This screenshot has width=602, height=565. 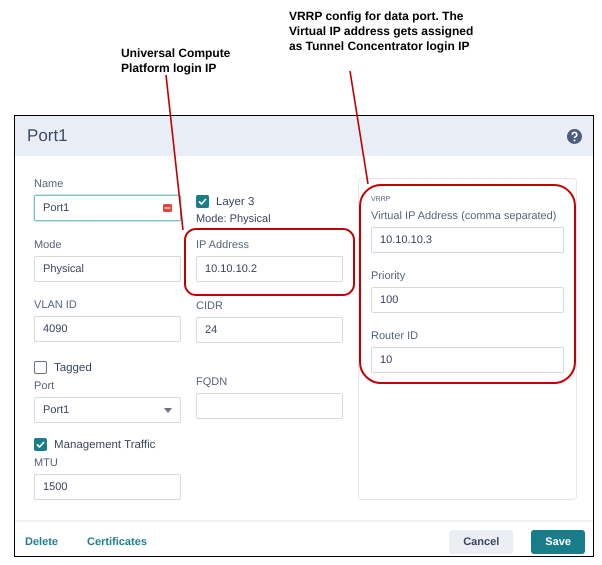 What do you see at coordinates (105, 444) in the screenshot?
I see `checkbox-label: Management Traffic` at bounding box center [105, 444].